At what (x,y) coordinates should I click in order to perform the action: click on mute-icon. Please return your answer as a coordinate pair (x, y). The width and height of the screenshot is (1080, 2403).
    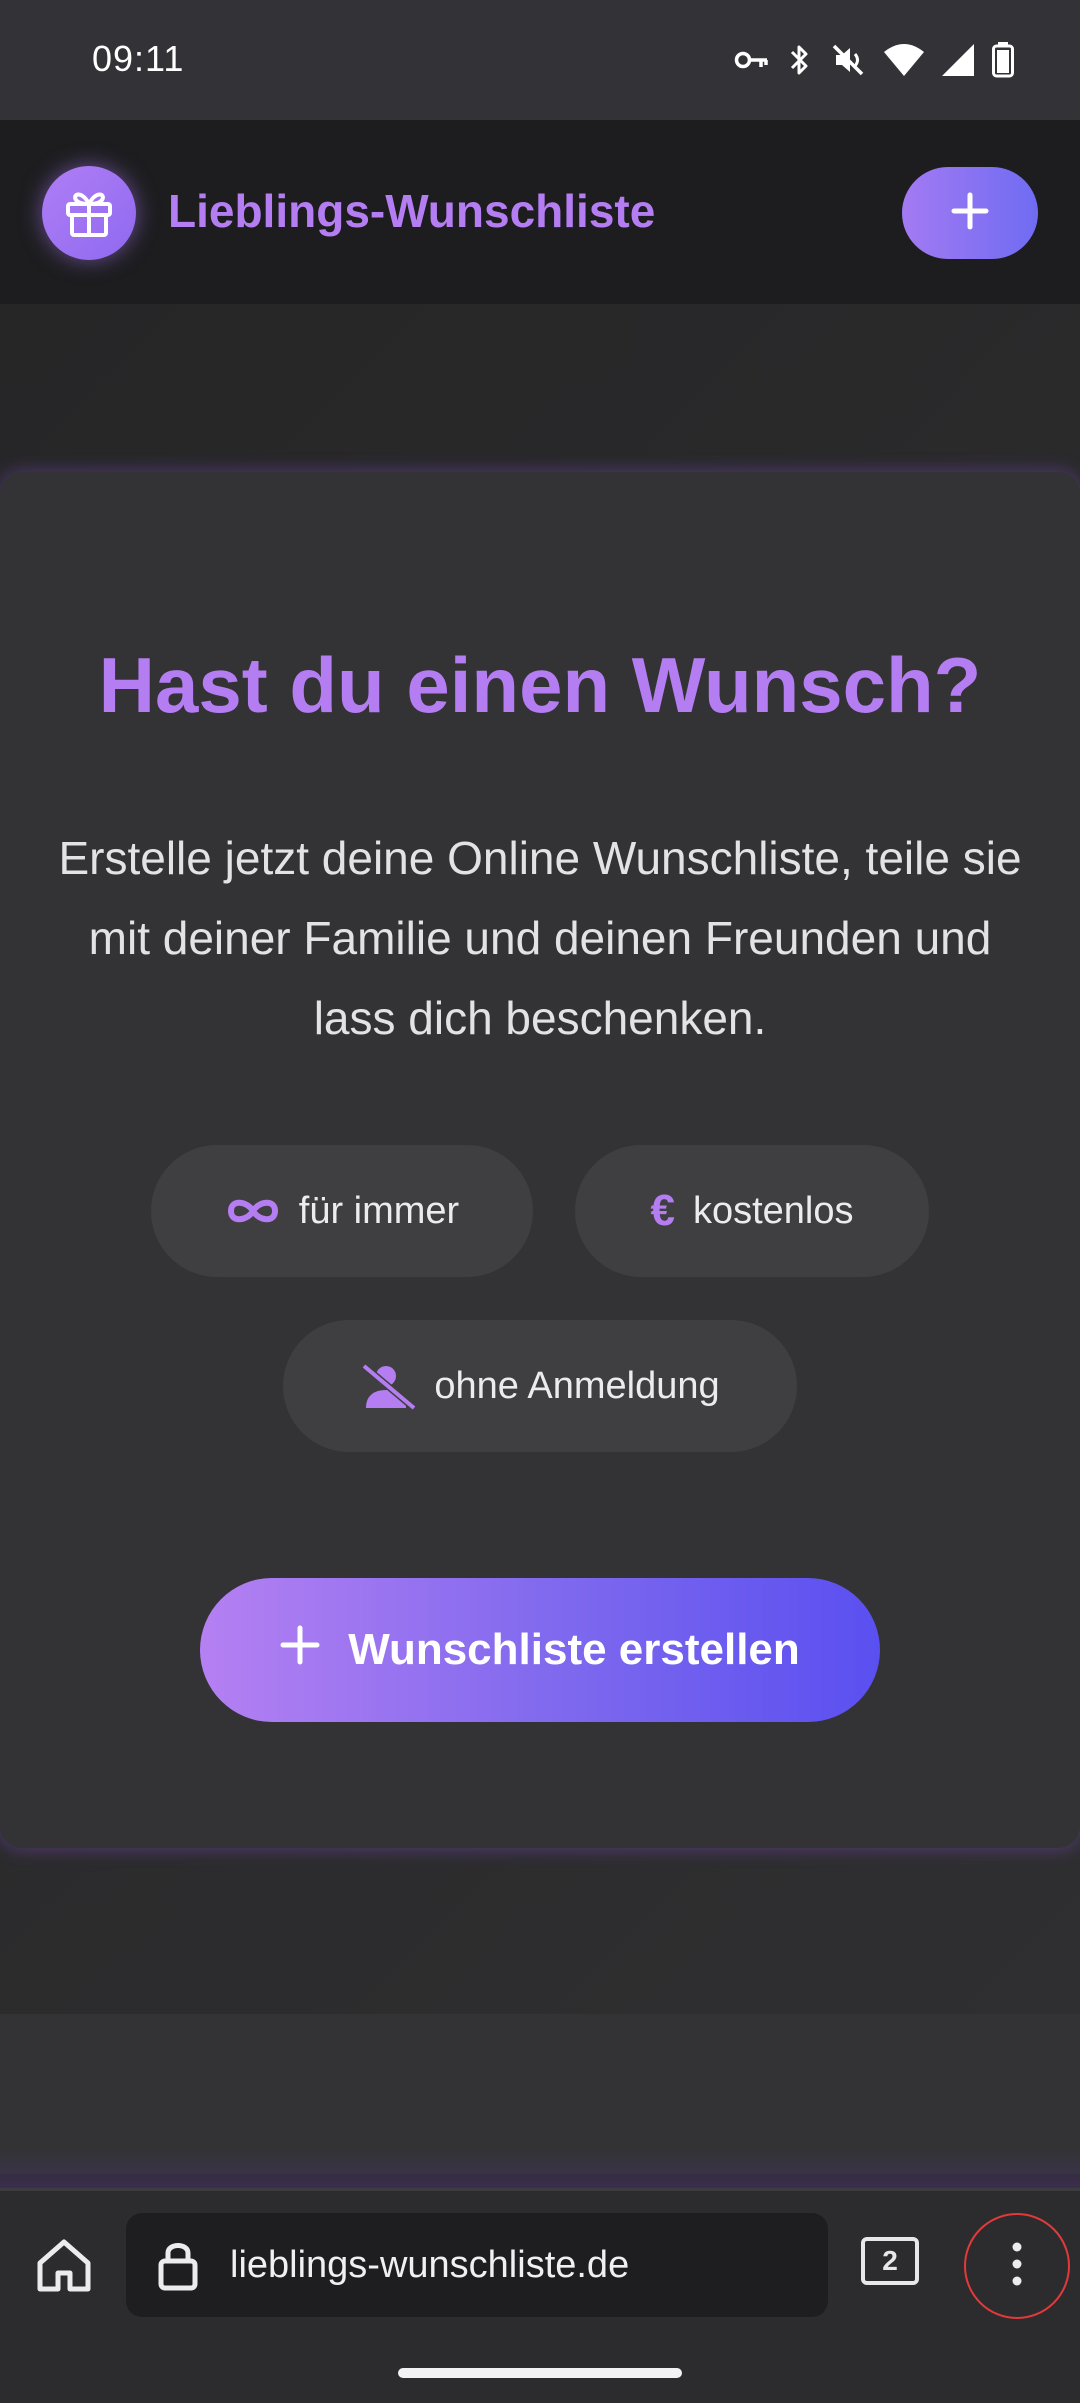
    Looking at the image, I should click on (848, 60).